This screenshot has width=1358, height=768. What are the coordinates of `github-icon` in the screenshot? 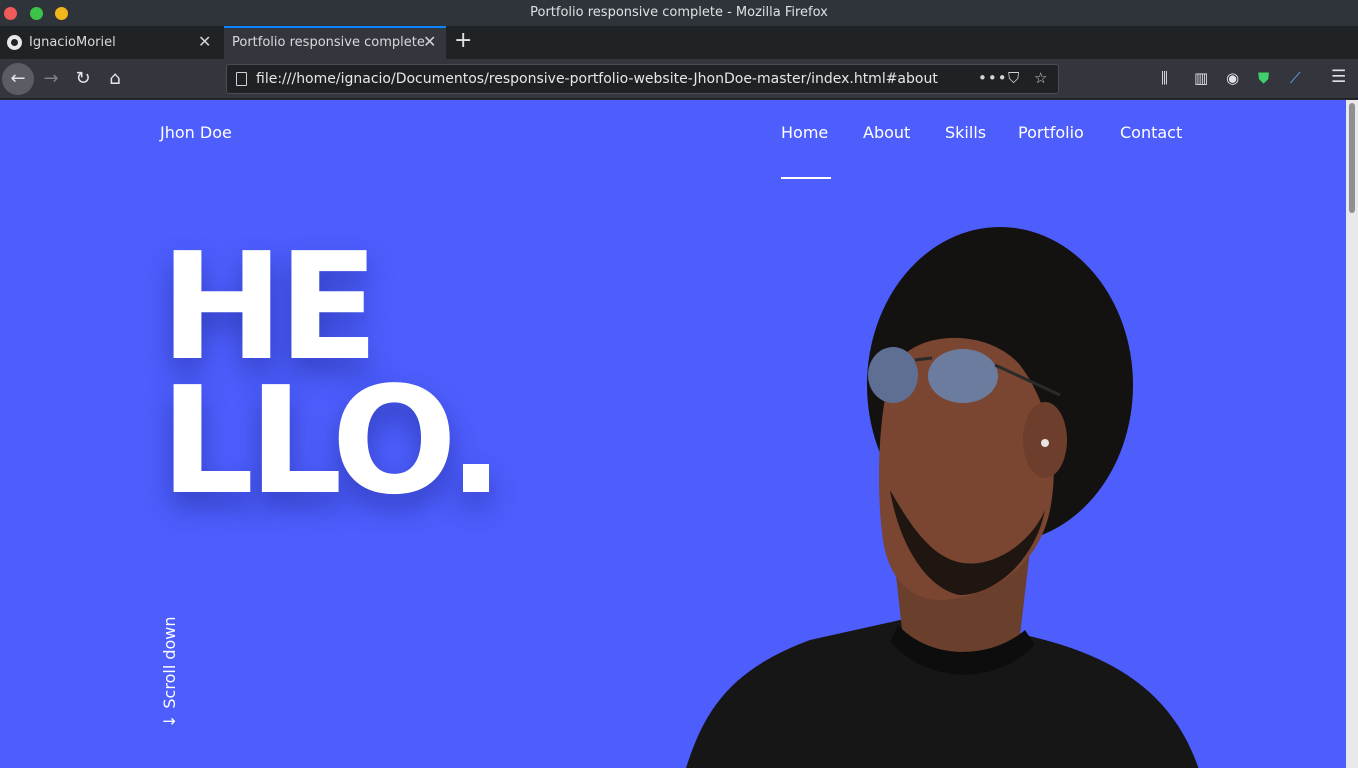 It's located at (14, 42).